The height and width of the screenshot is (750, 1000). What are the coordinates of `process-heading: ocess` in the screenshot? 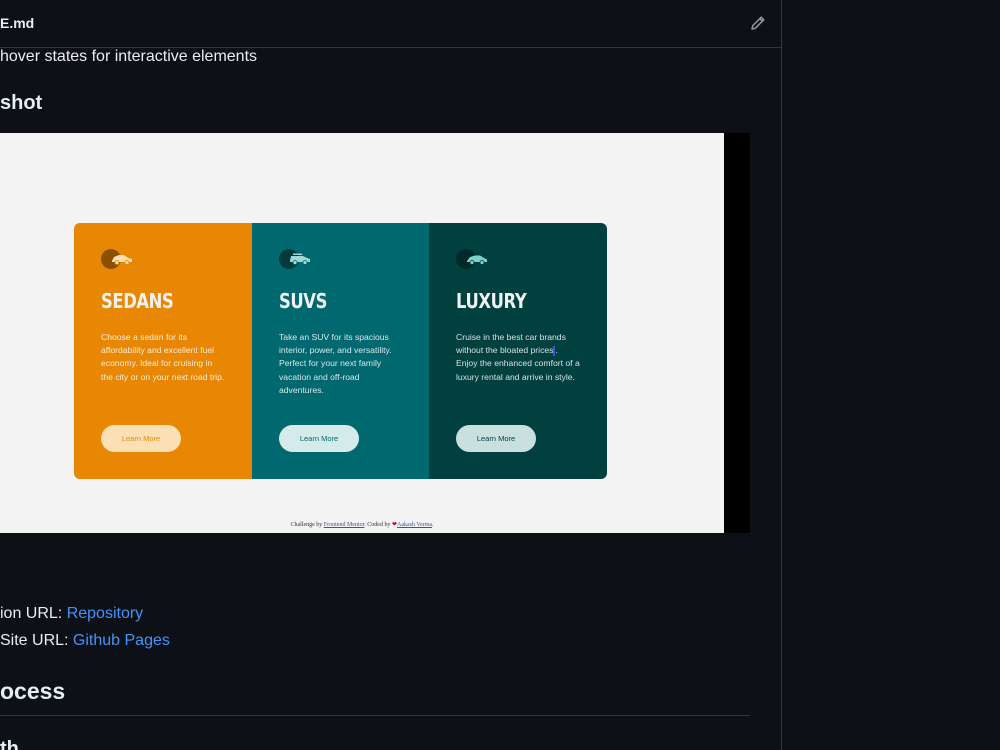 It's located at (33, 691).